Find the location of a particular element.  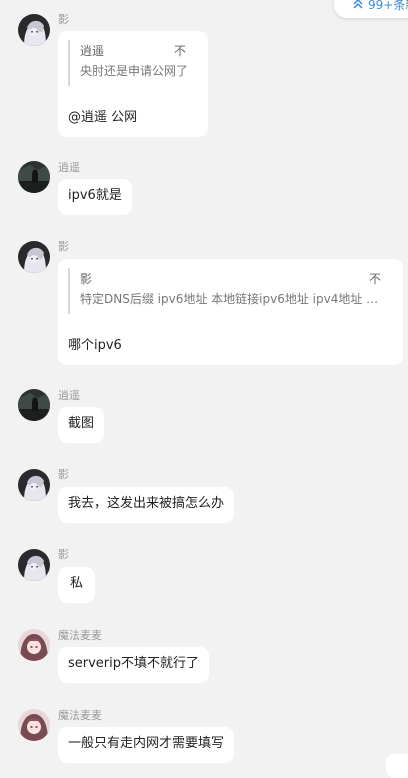

message-bubble: ipv6就是 is located at coordinates (95, 197).